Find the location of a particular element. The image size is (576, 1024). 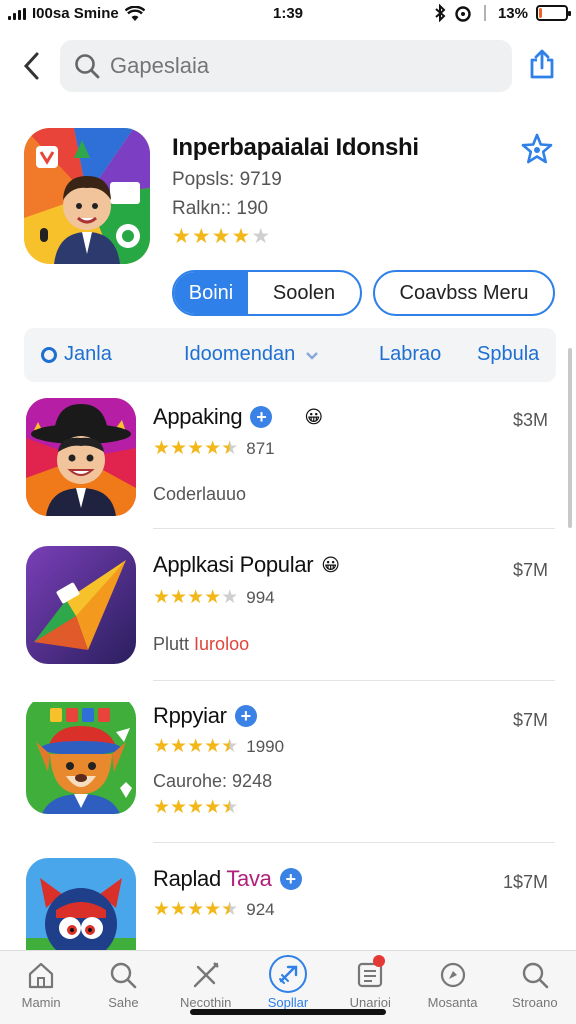

filter-item-janla: Janla is located at coordinates (76, 354).